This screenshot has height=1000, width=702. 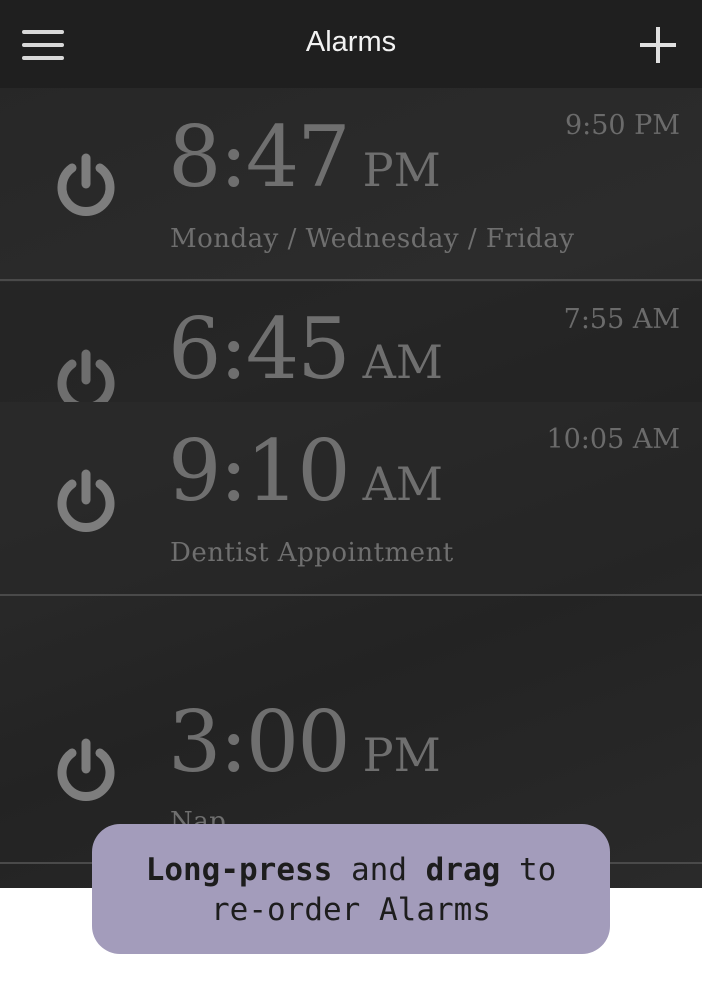 I want to click on alarm-label: Dentist Appointment, so click(x=312, y=553).